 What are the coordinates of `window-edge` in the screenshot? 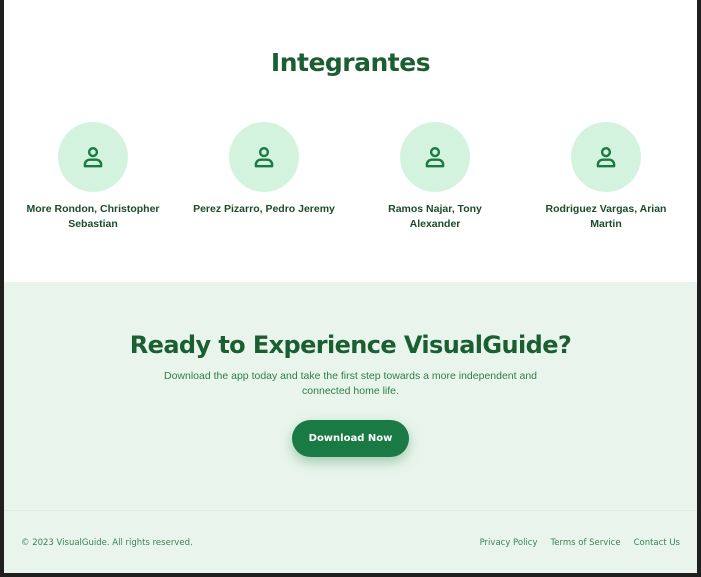 It's located at (699, 288).